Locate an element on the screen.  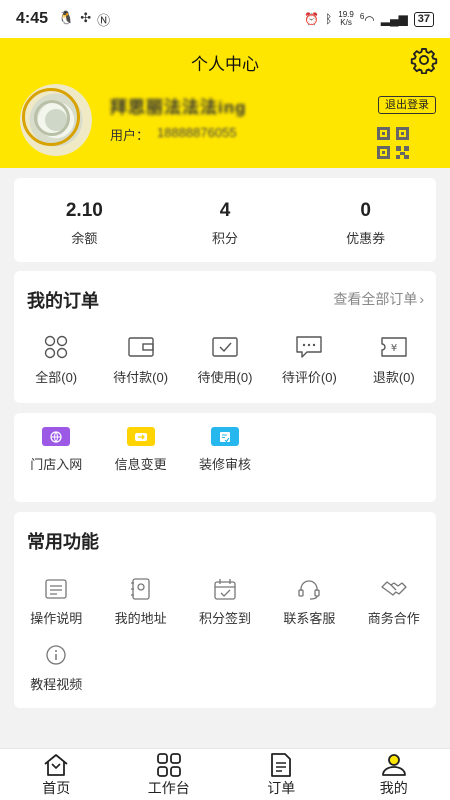
bluetooth-icon: ᛒ is located at coordinates (329, 19).